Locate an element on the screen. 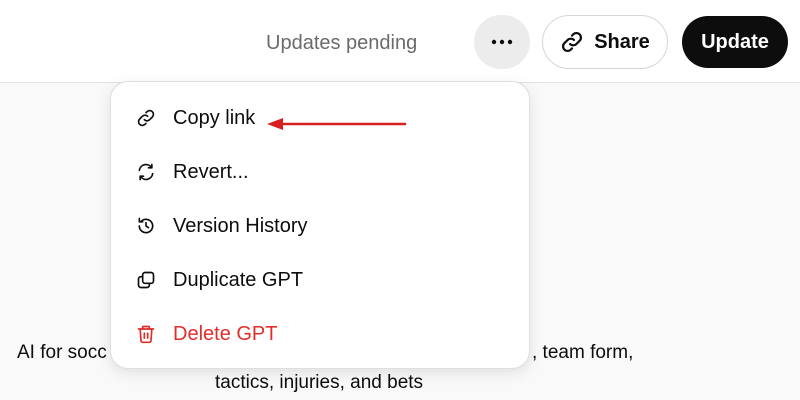  history-icon is located at coordinates (146, 226).